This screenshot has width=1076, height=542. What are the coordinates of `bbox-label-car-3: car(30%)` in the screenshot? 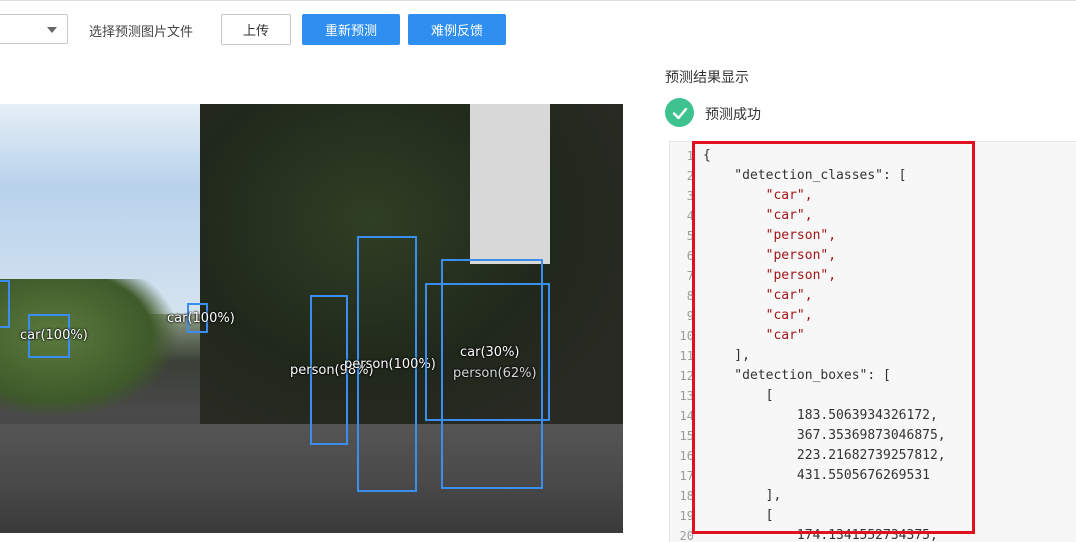 It's located at (490, 352).